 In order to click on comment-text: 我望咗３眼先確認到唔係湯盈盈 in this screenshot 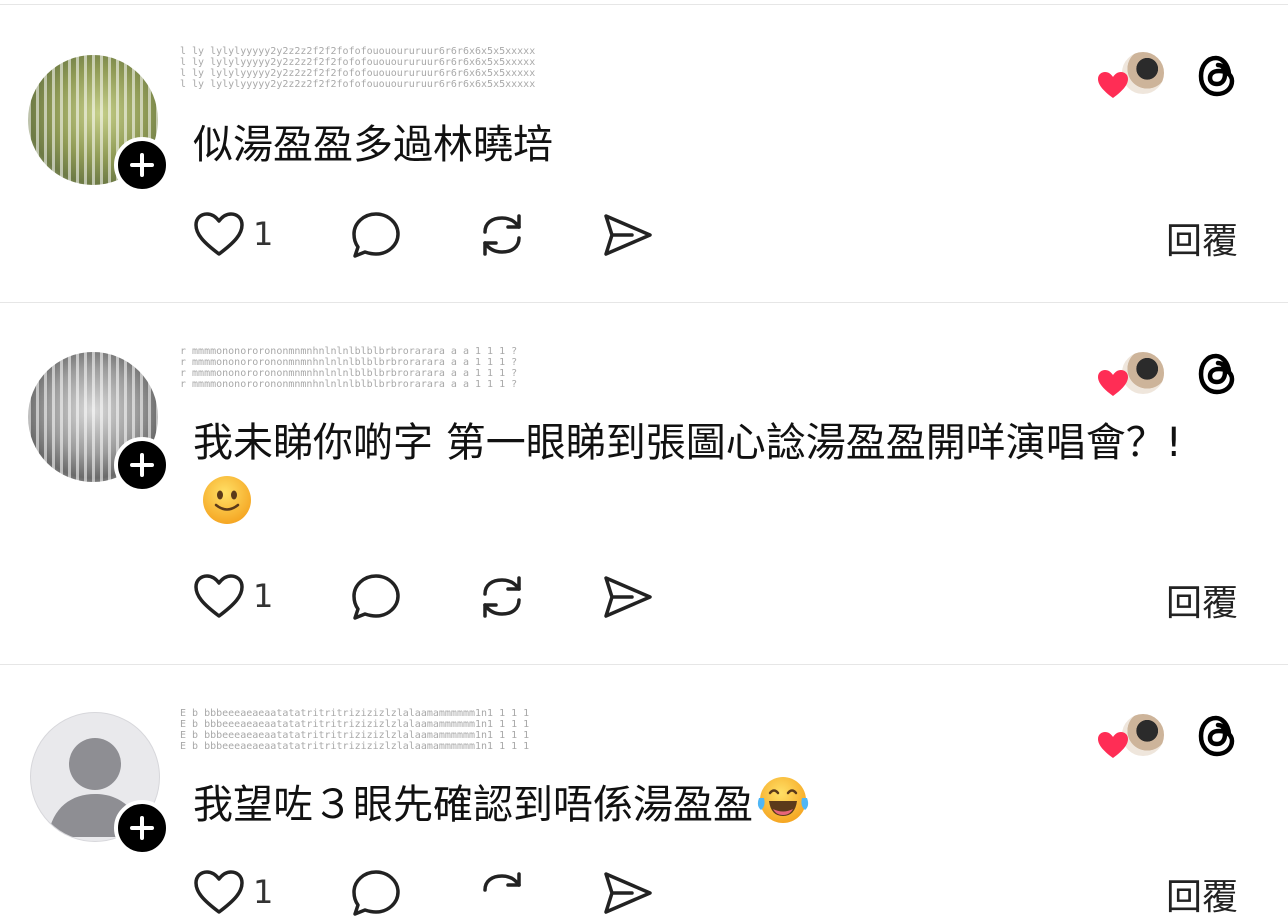, I will do `click(693, 805)`.